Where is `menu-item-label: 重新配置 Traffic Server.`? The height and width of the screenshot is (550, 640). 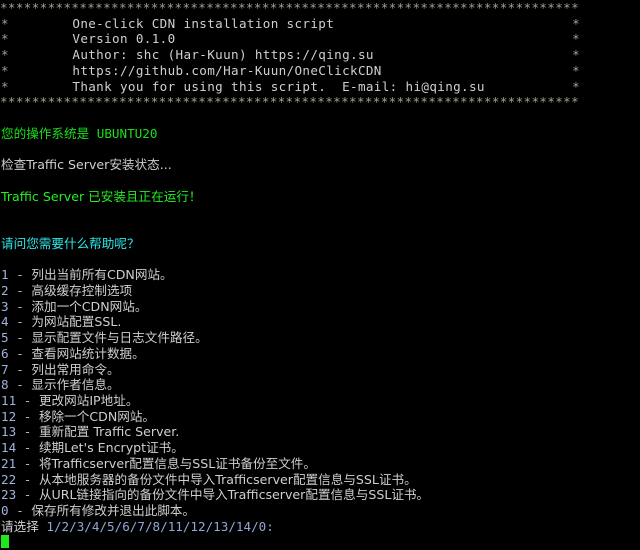
menu-item-label: 重新配置 Traffic Server. is located at coordinates (109, 432).